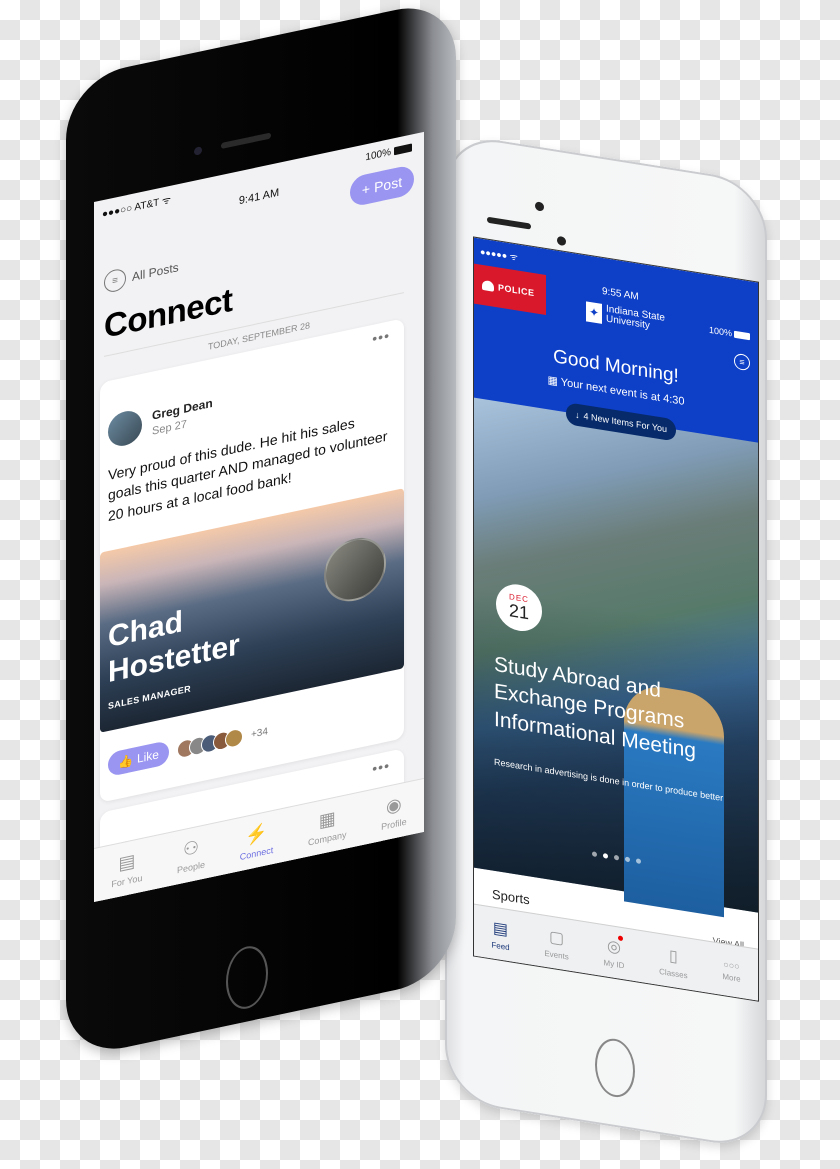 The image size is (840, 1169). What do you see at coordinates (388, 184) in the screenshot?
I see `post-label: Post` at bounding box center [388, 184].